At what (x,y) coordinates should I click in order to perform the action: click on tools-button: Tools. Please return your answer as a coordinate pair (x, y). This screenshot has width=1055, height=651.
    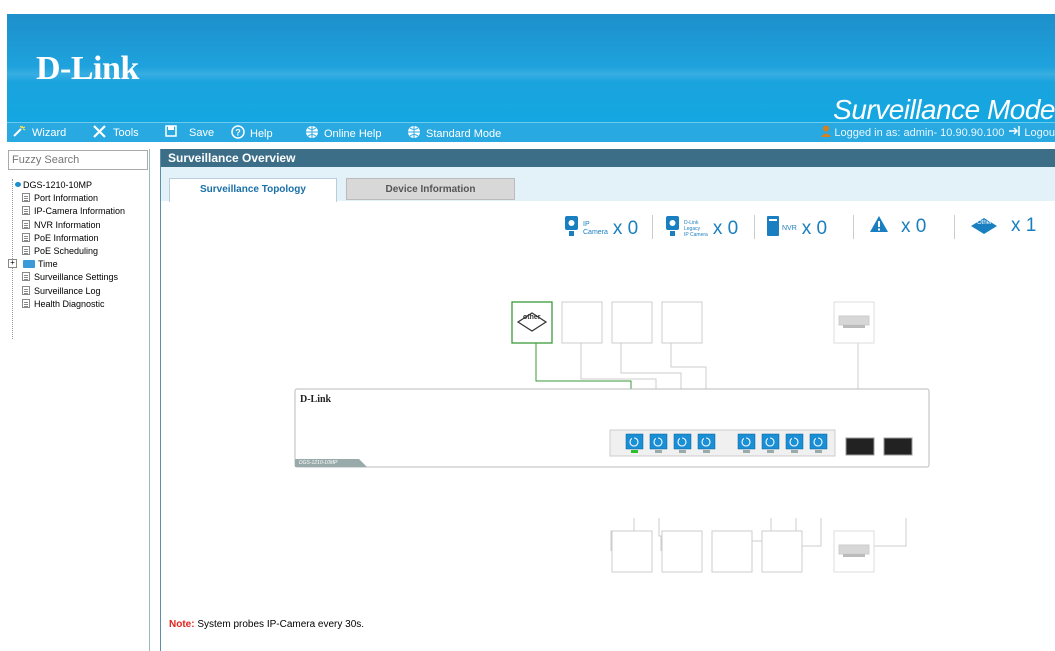
    Looking at the image, I should click on (115, 133).